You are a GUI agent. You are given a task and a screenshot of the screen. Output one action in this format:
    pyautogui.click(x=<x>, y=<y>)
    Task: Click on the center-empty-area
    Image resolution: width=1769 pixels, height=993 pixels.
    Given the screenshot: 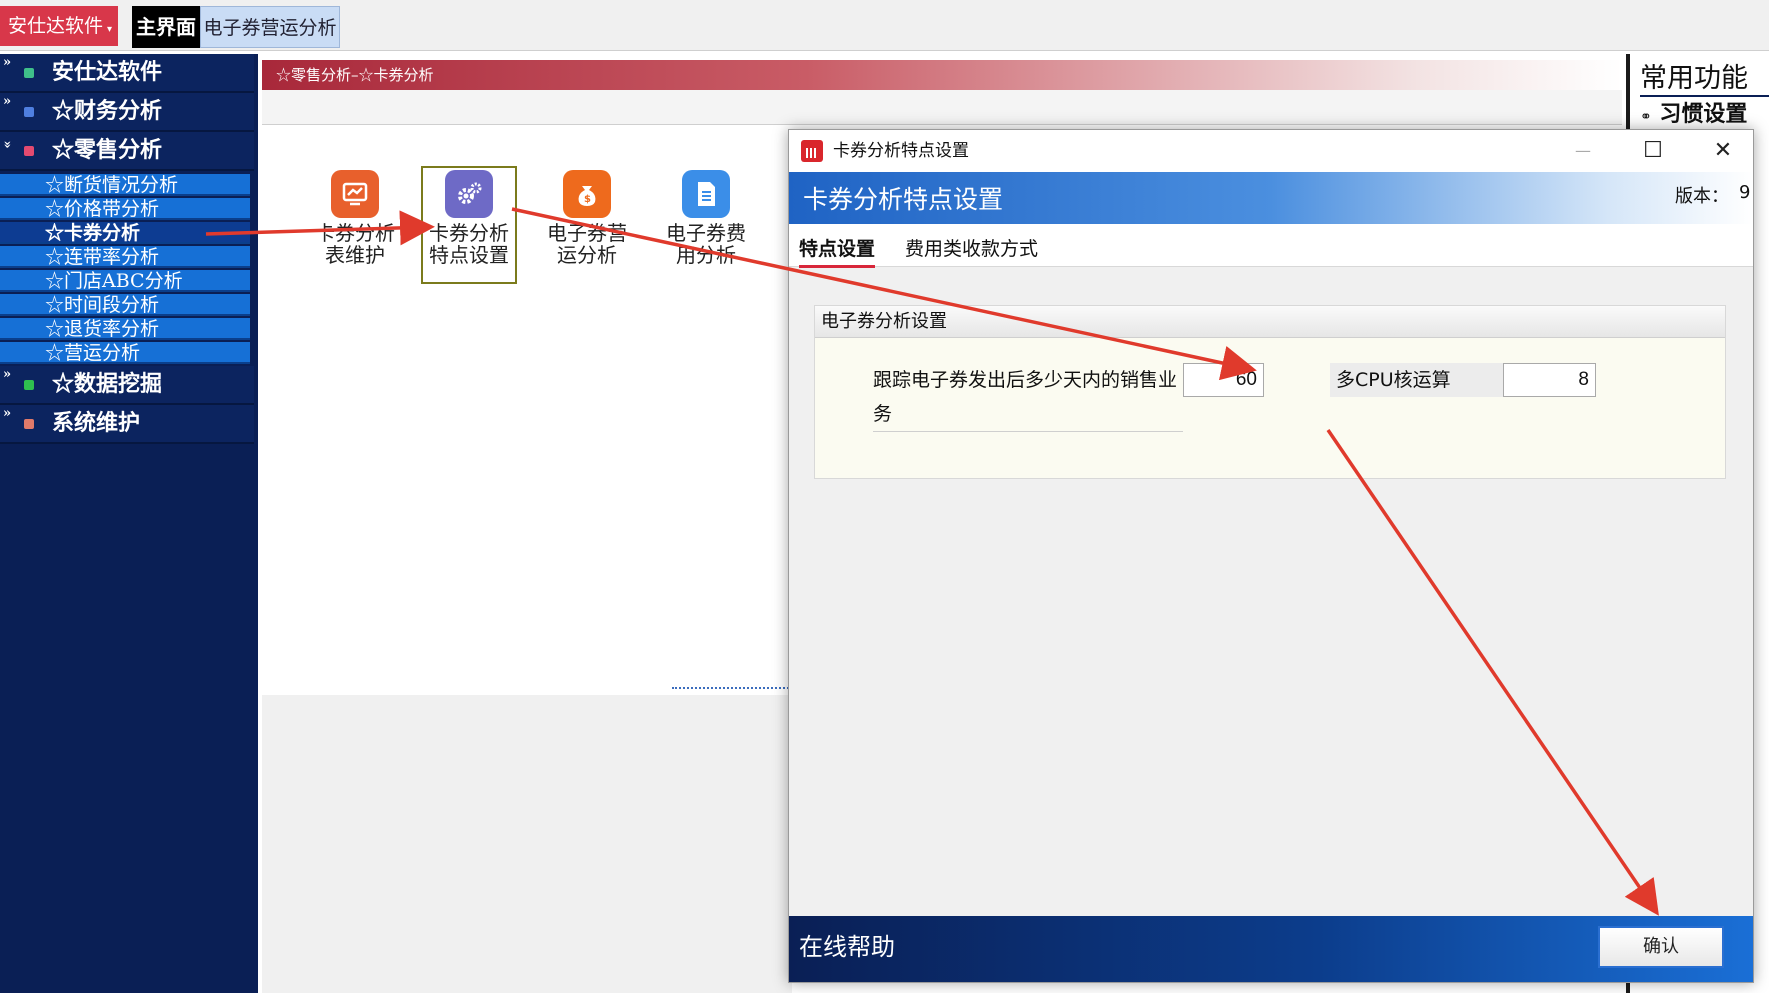 What is the action you would take?
    pyautogui.click(x=527, y=844)
    